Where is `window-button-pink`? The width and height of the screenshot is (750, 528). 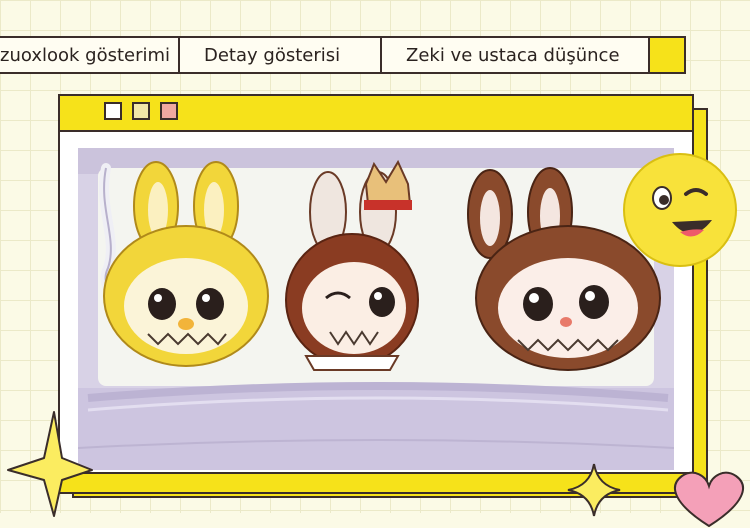 window-button-pink is located at coordinates (169, 111).